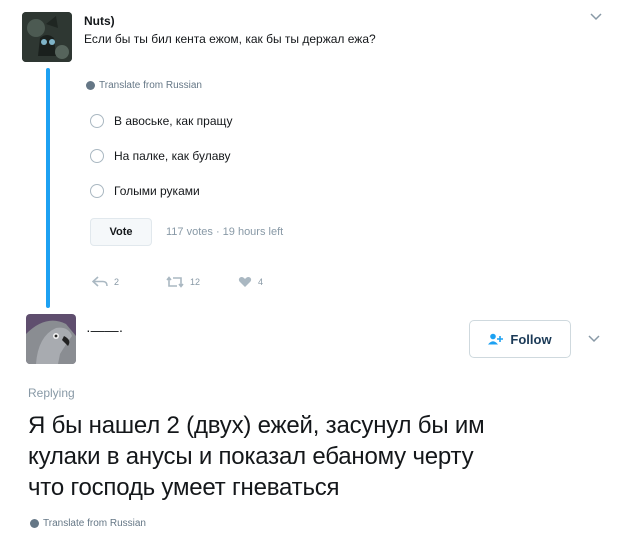  Describe the element at coordinates (100, 281) in the screenshot. I see `reply-icon` at that location.